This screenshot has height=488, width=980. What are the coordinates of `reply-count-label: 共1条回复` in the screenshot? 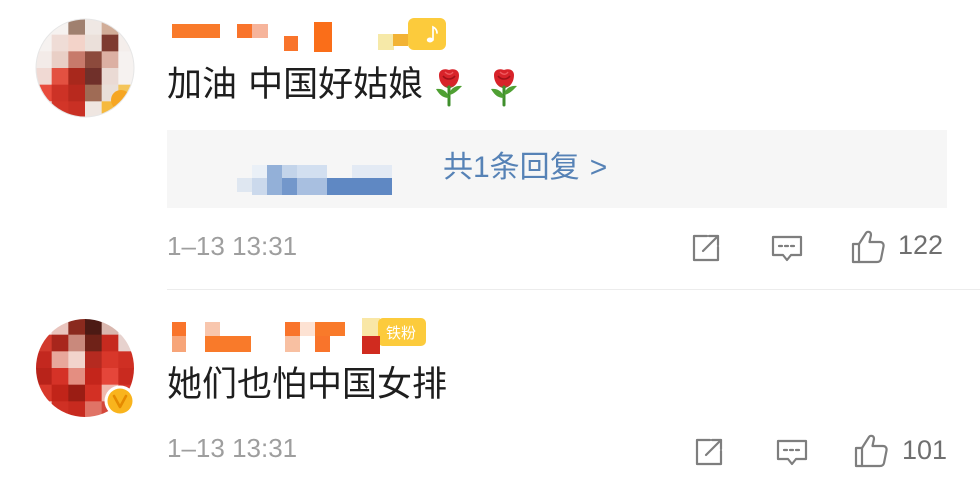 It's located at (511, 167).